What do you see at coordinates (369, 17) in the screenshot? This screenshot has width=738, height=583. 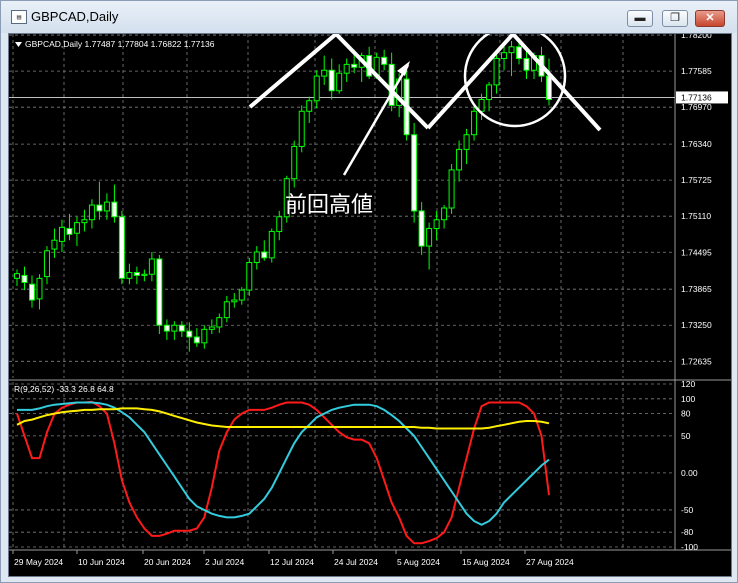 I see `window-titlebar: ▤ GBPCAD,Daily ▬ ❐ ✕` at bounding box center [369, 17].